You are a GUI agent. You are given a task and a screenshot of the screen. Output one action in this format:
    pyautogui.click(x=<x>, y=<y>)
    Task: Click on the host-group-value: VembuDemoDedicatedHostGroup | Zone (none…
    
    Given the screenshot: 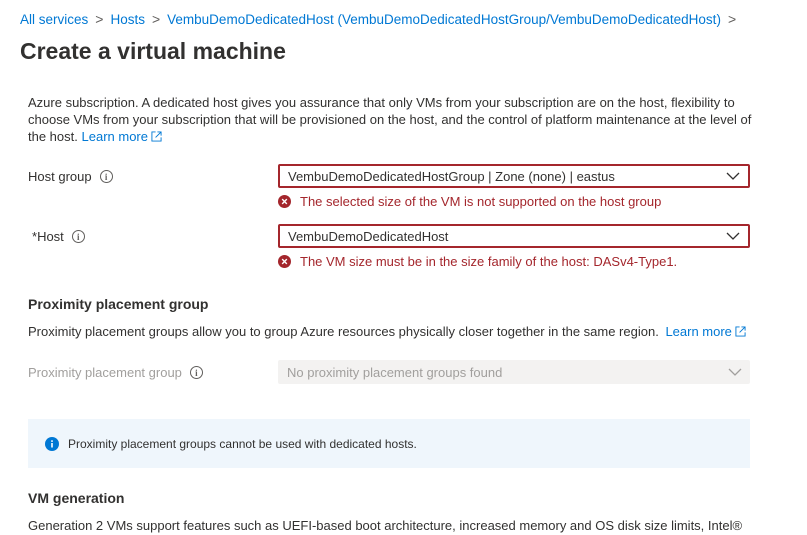 What is the action you would take?
    pyautogui.click(x=451, y=176)
    